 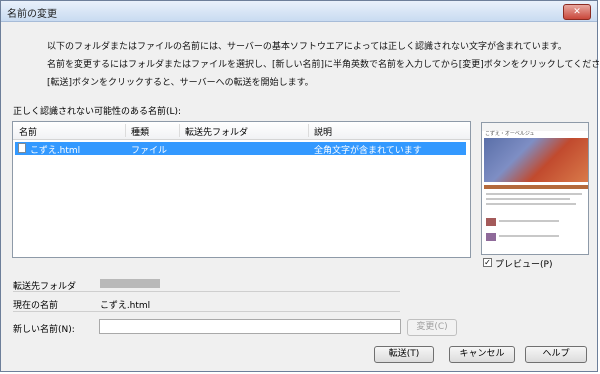 I want to click on preview-pane: こずえ・オーベルジュ, so click(x=535, y=188).